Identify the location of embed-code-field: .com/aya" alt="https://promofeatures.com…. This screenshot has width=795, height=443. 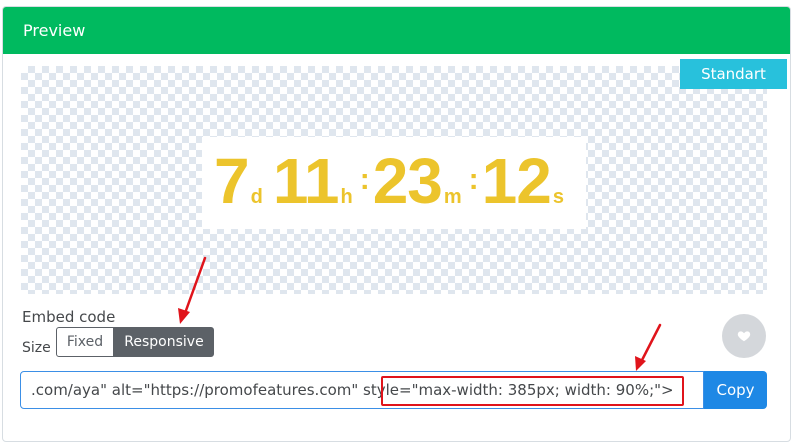
(362, 390).